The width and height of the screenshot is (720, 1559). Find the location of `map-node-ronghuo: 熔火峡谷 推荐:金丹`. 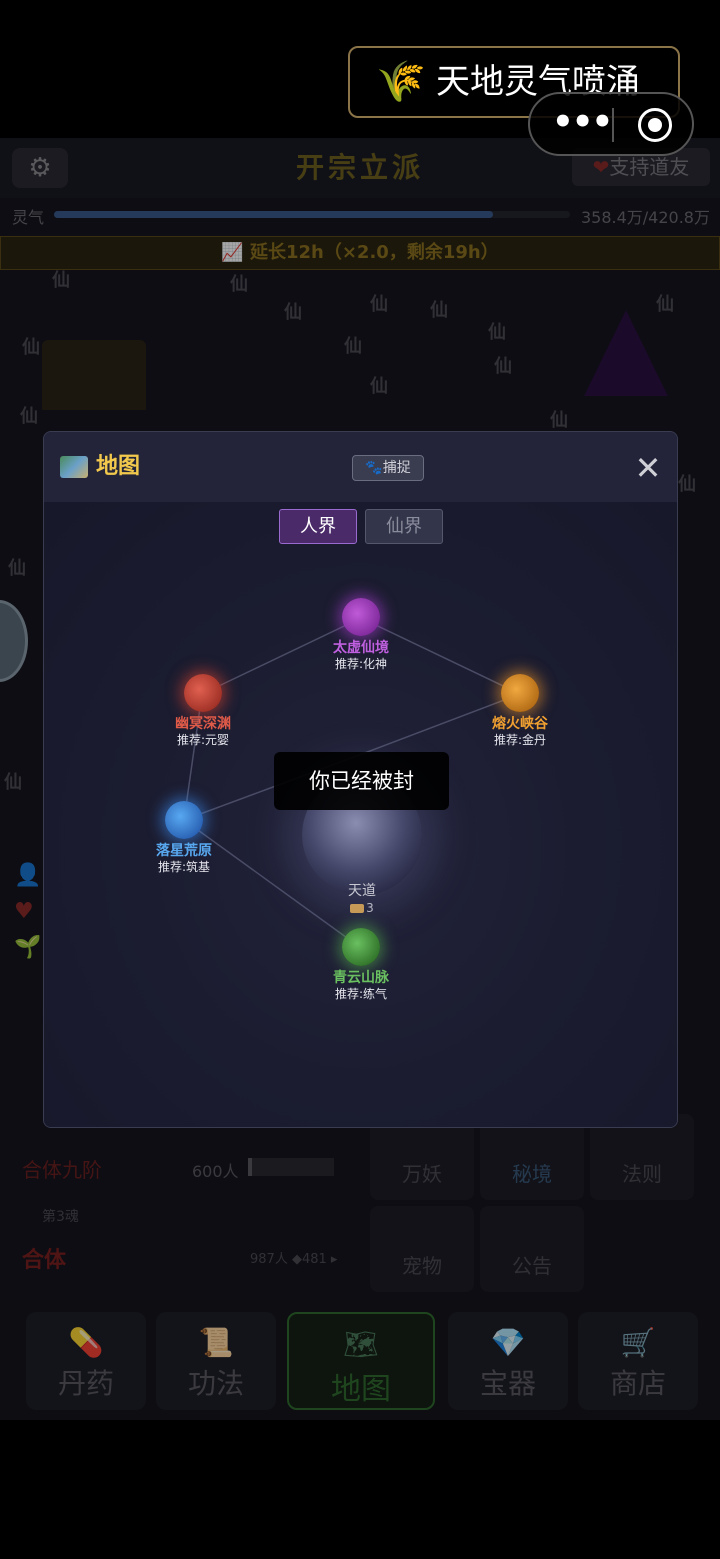

map-node-ronghuo: 熔火峡谷 推荐:金丹 is located at coordinates (520, 711).